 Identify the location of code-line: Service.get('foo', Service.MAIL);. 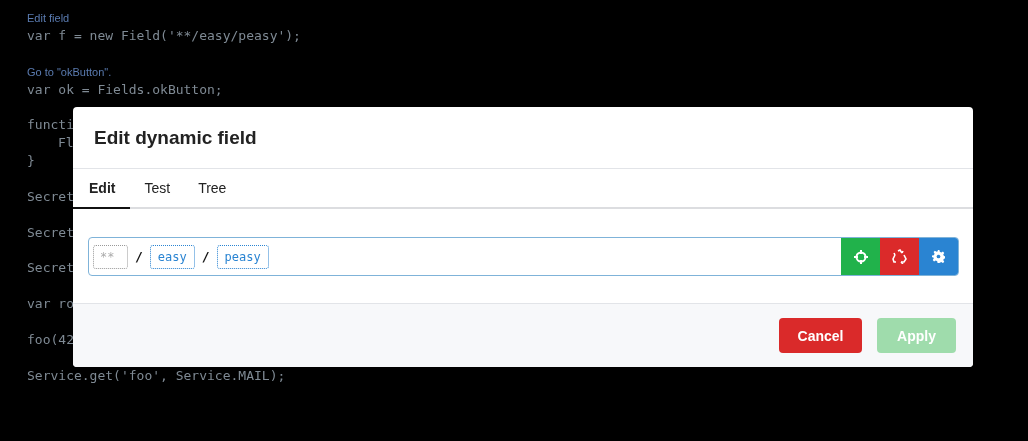
(156, 375).